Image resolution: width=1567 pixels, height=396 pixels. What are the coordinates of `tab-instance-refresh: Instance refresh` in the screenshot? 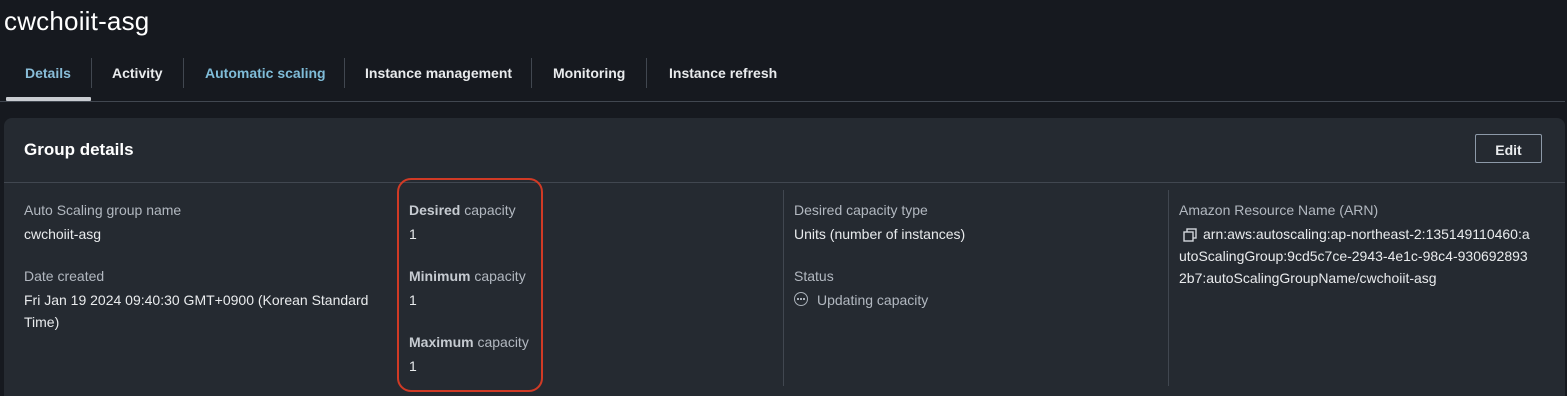 It's located at (723, 77).